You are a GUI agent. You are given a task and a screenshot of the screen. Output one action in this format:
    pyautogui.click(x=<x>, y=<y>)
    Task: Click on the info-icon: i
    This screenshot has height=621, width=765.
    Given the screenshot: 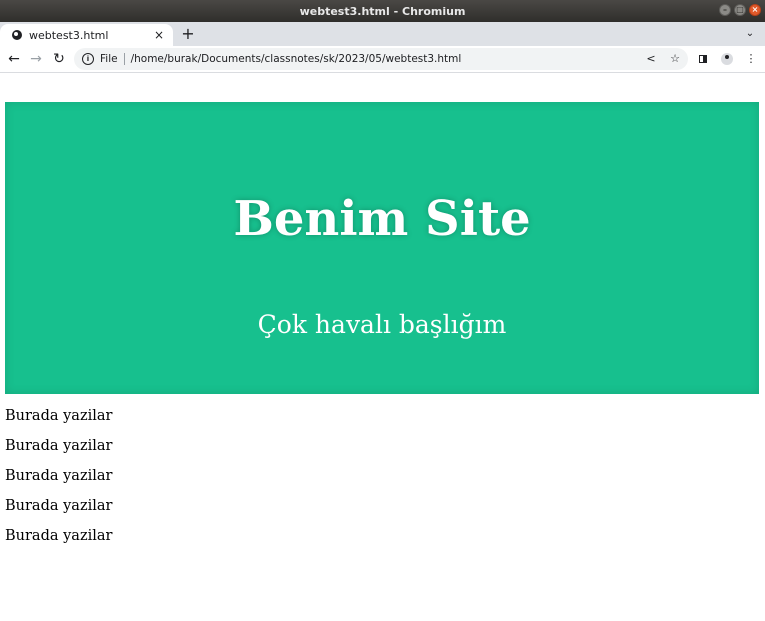 What is the action you would take?
    pyautogui.click(x=88, y=59)
    